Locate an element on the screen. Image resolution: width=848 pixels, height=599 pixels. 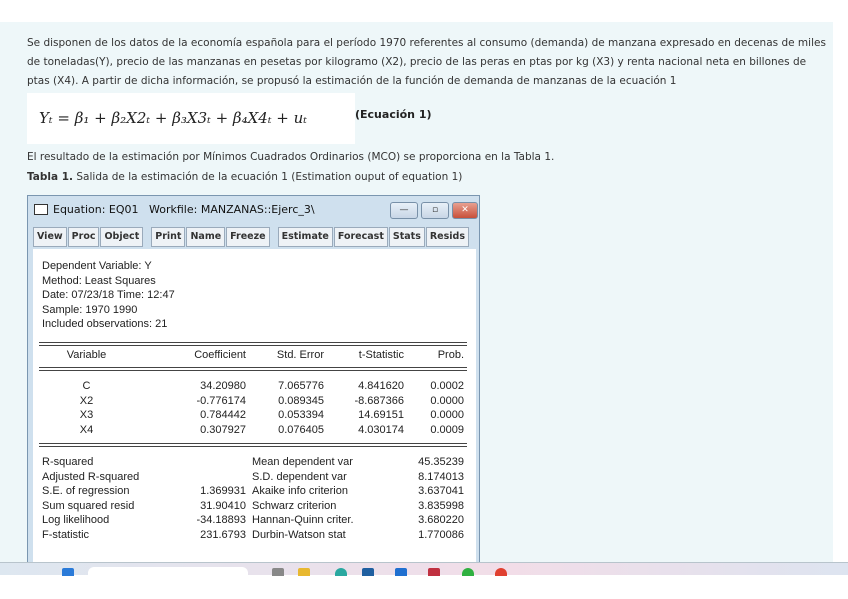
table-cell: 34.20980 is located at coordinates (223, 386).